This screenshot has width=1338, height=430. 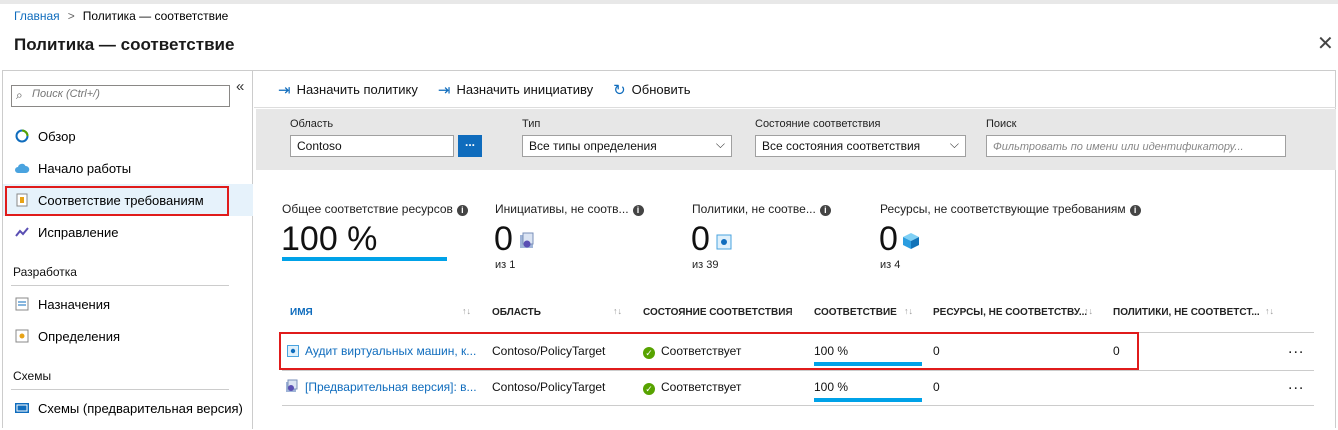 What do you see at coordinates (329, 239) in the screenshot?
I see `overall-compliance-value: 100 %` at bounding box center [329, 239].